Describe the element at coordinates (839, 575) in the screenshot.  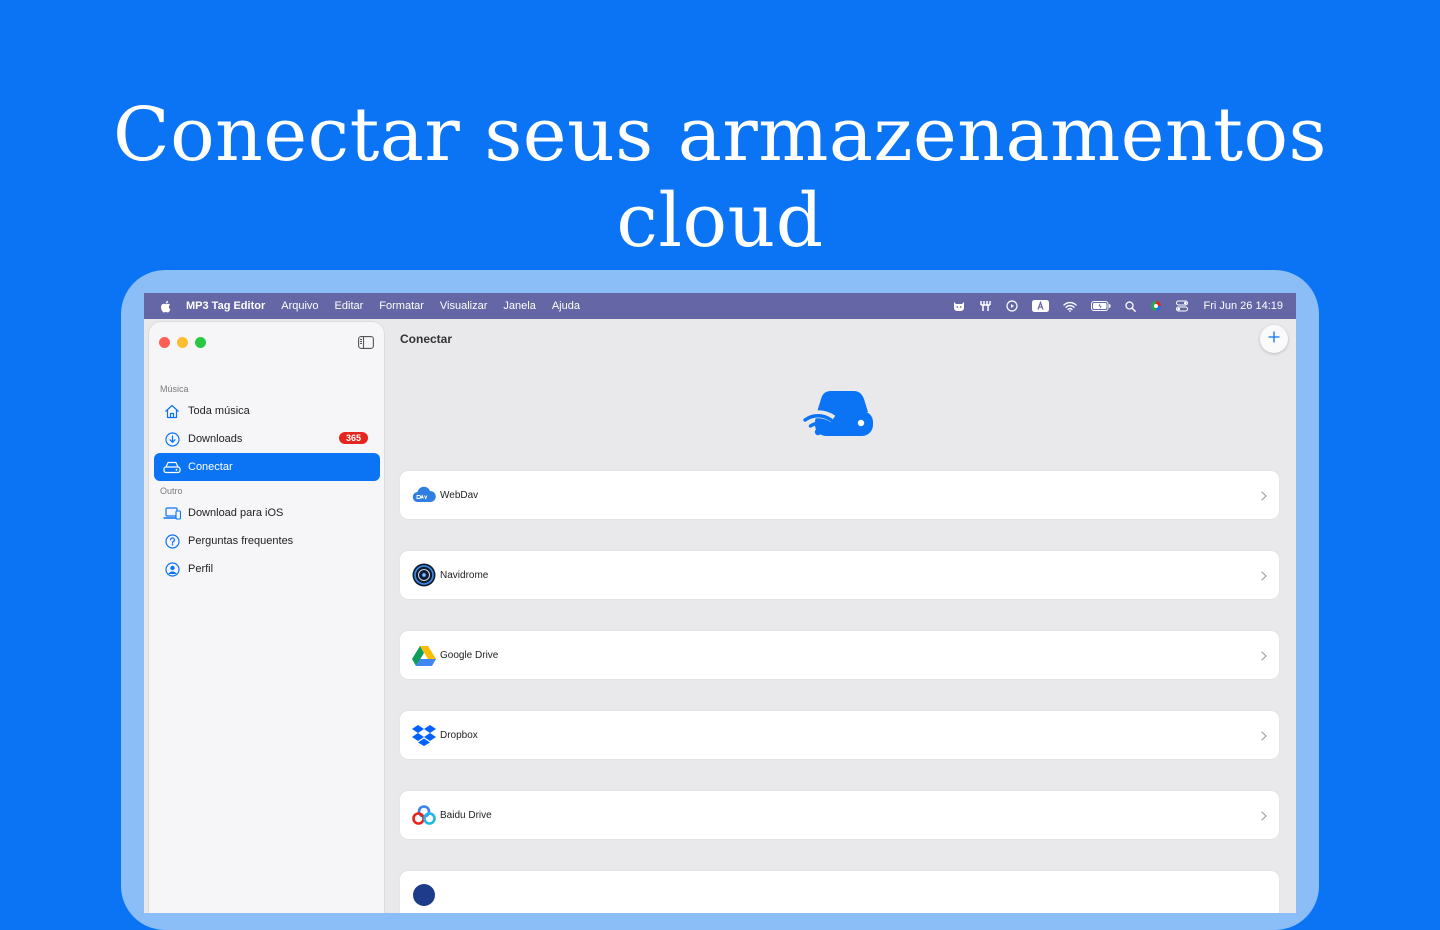
I see `service-row-navidrome: Navidrome` at that location.